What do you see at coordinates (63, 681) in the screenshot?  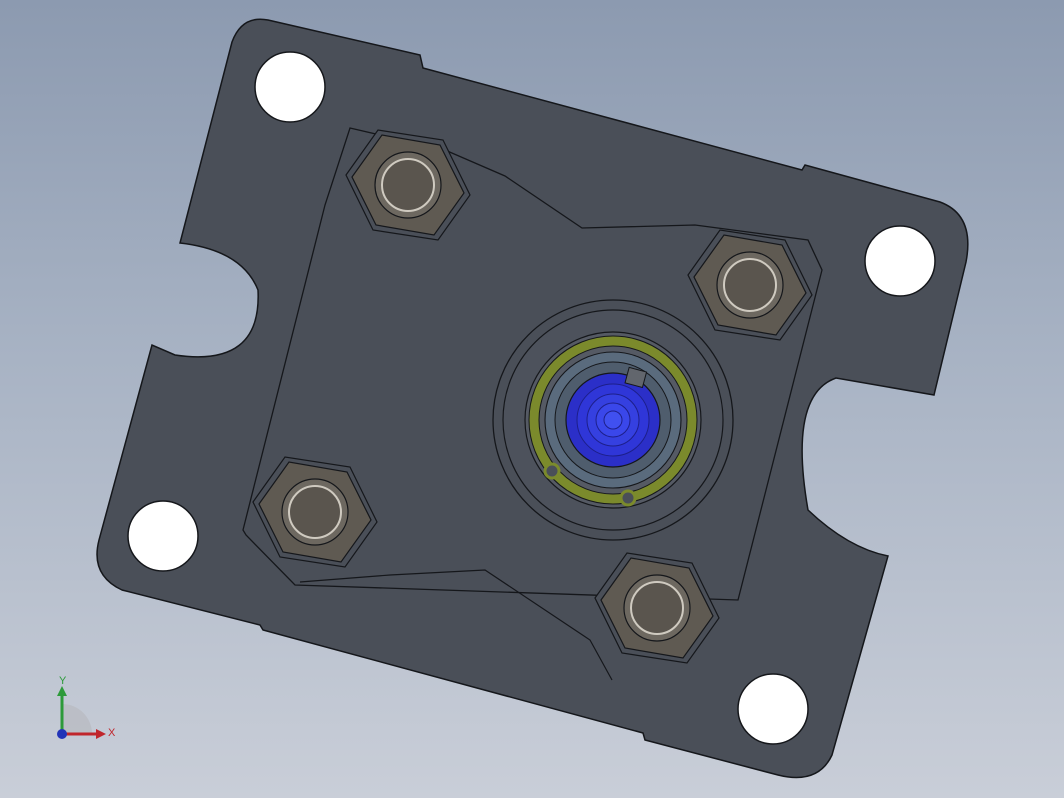 I see `y-axis-label: Y` at bounding box center [63, 681].